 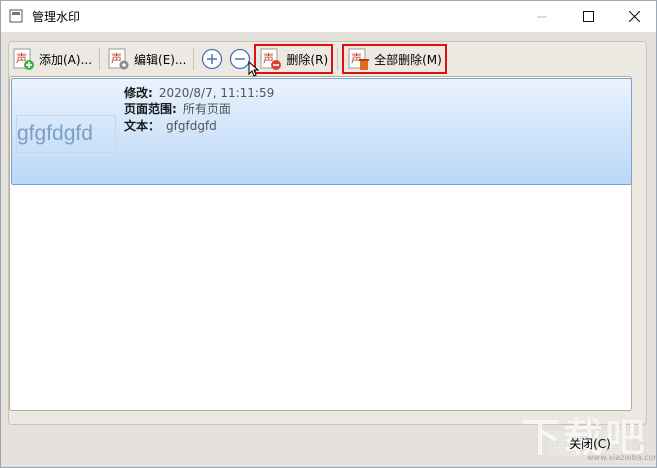 I want to click on window-title: 管理水印, so click(x=56, y=17).